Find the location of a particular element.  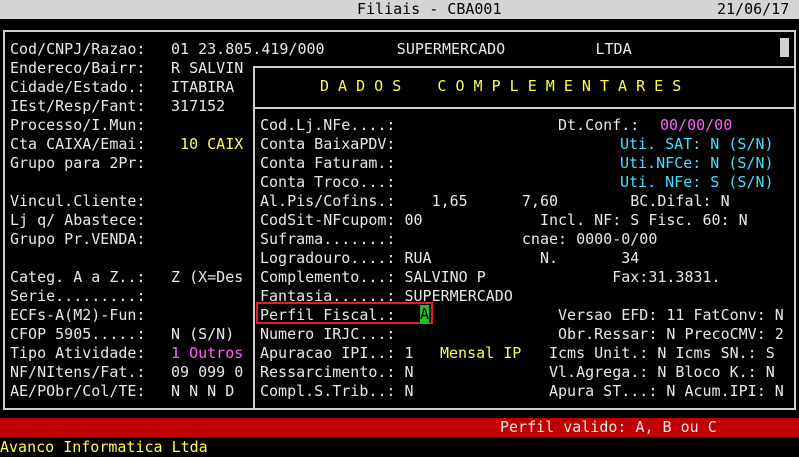

dialog-field-row: Al.Pis/Cofins.: 1,65 7,60 BC.Difal: N is located at coordinates (495, 201).